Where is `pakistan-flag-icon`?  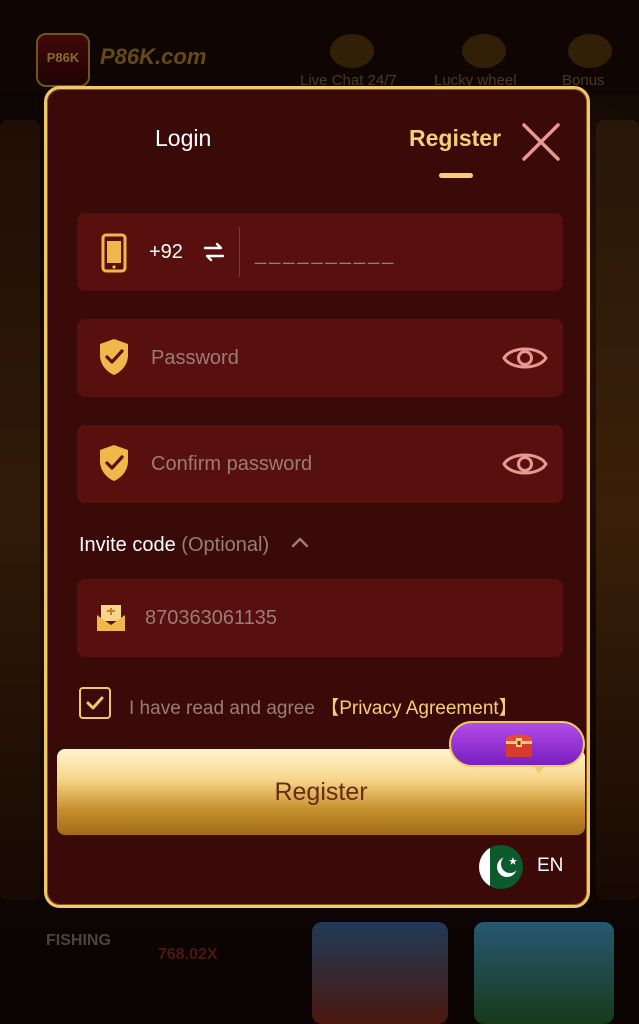
pakistan-flag-icon is located at coordinates (501, 867).